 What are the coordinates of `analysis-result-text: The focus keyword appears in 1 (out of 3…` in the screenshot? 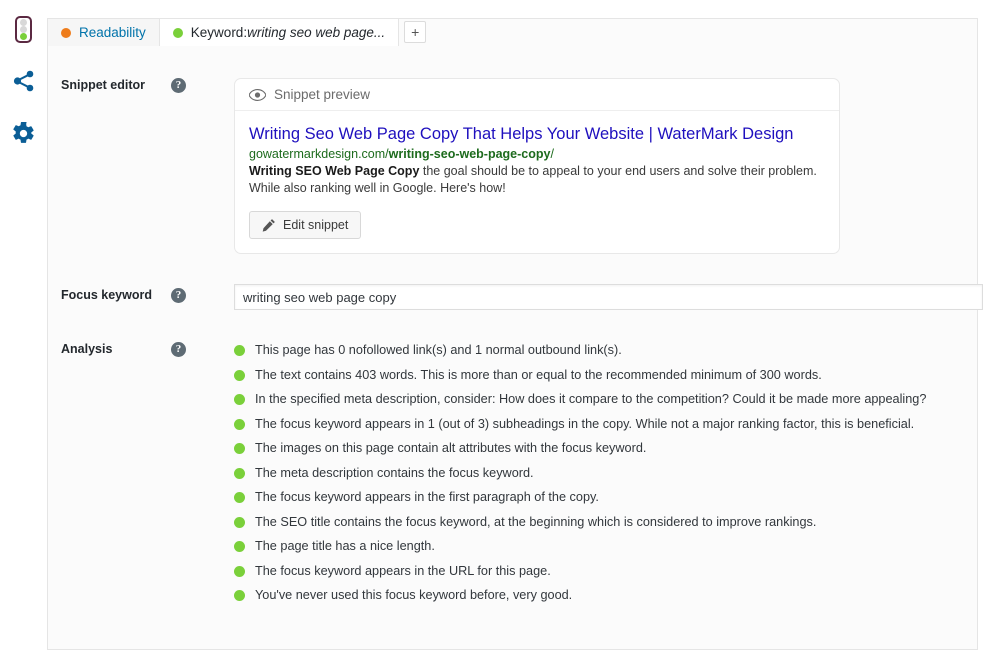 It's located at (585, 423).